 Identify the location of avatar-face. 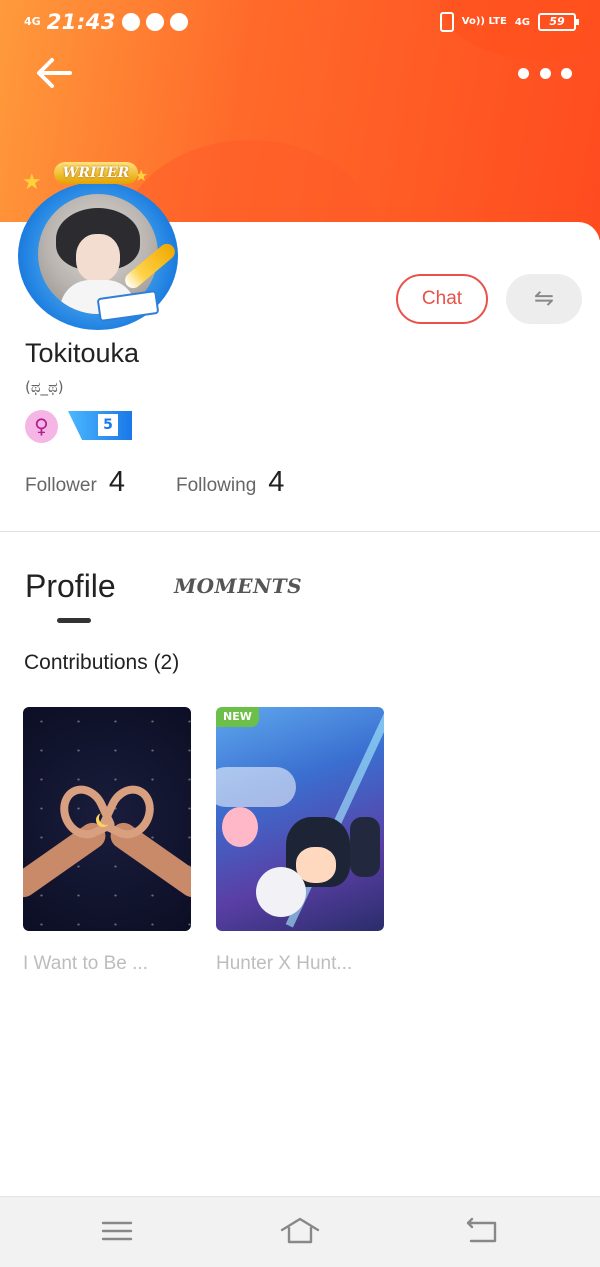
(98, 258).